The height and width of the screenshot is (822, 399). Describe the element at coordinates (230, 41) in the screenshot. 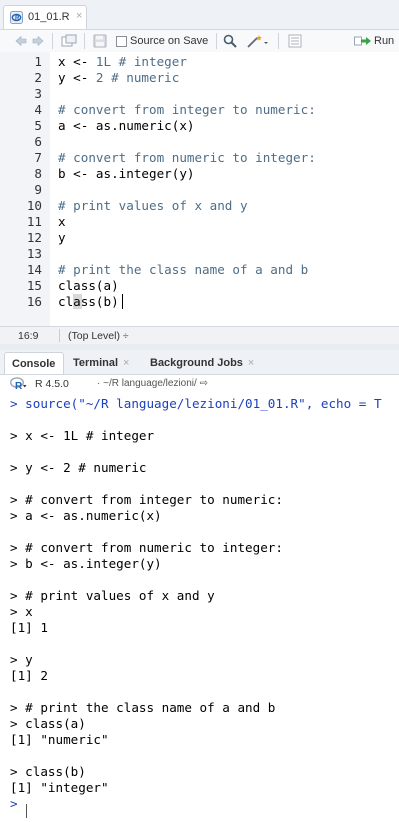

I see `magnifier-icon` at that location.